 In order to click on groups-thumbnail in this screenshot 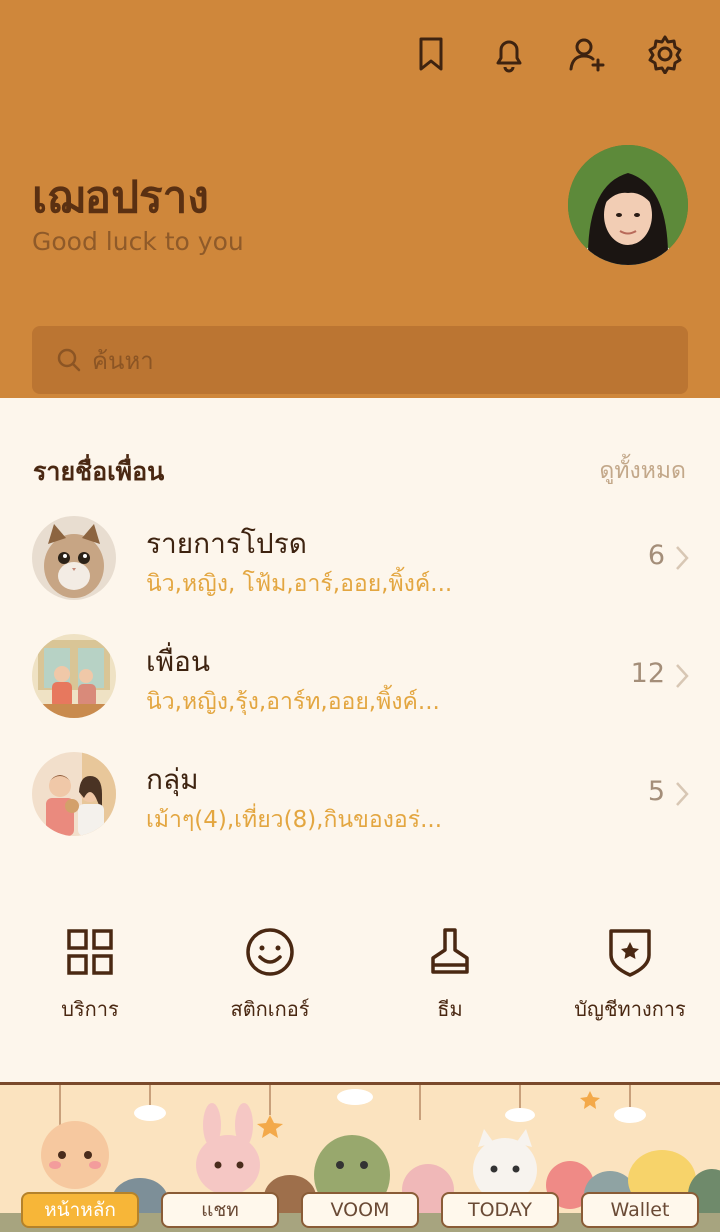, I will do `click(74, 794)`.